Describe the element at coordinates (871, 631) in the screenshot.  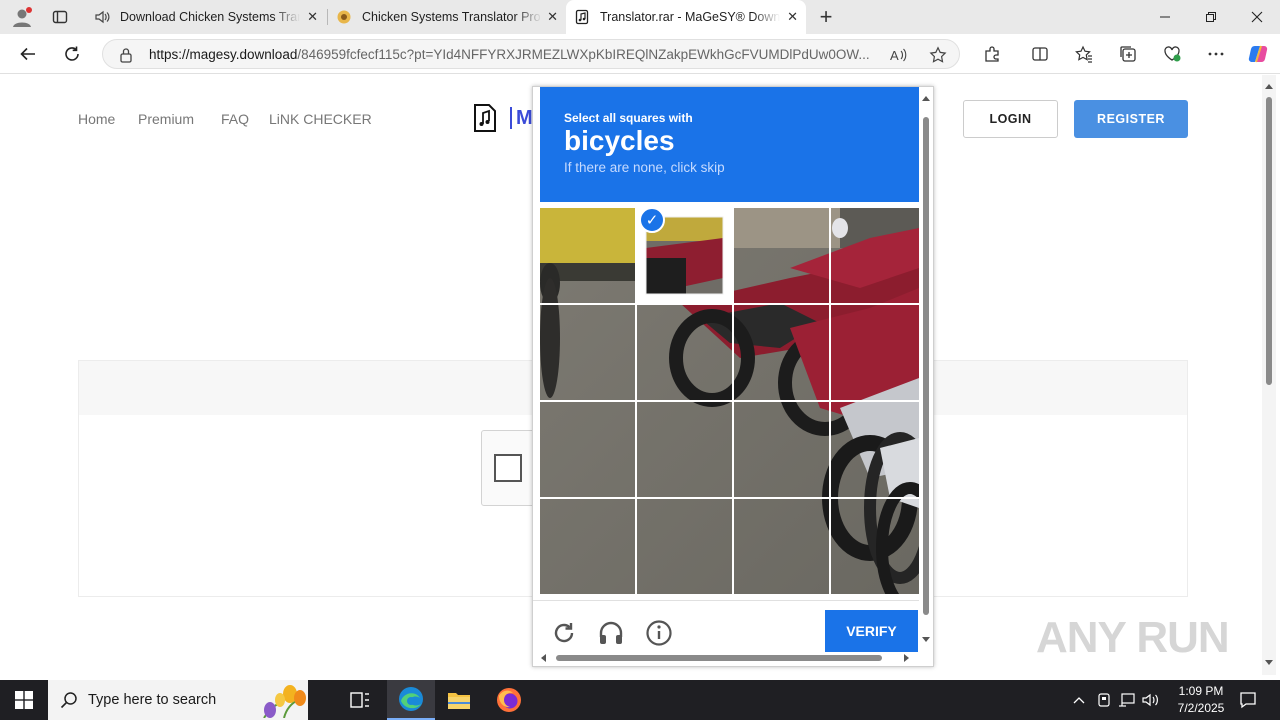
I see `verify-button: VERIFY` at that location.